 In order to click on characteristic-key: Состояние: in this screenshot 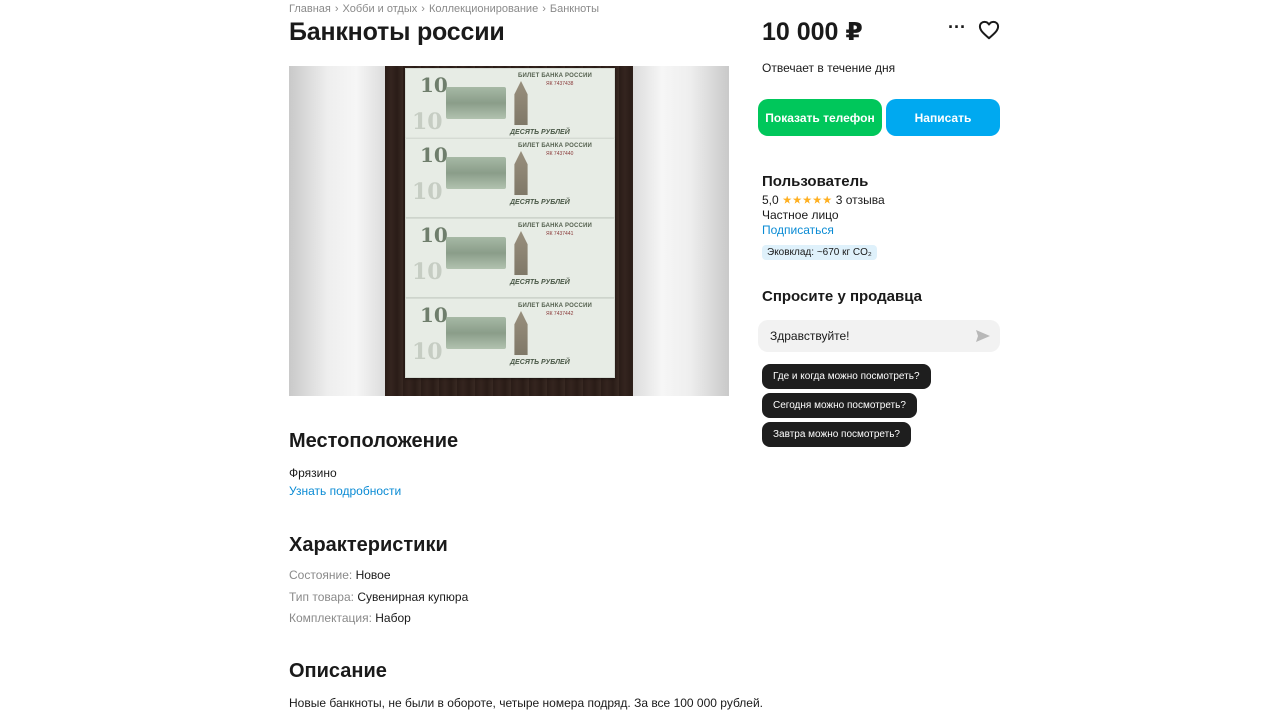, I will do `click(321, 575)`.